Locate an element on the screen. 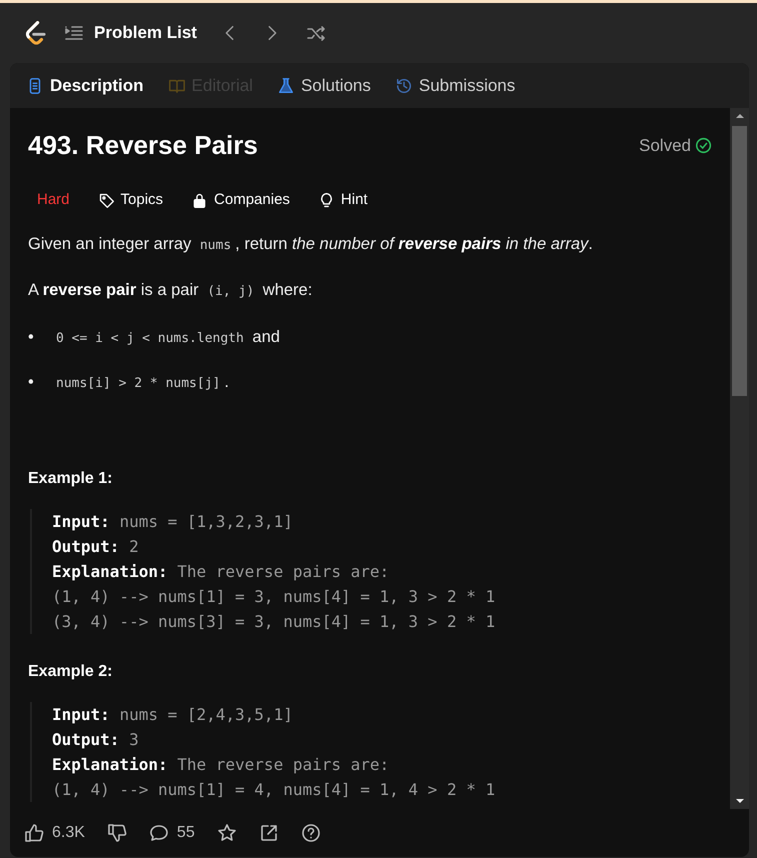 The height and width of the screenshot is (858, 757). lock-icon is located at coordinates (199, 200).